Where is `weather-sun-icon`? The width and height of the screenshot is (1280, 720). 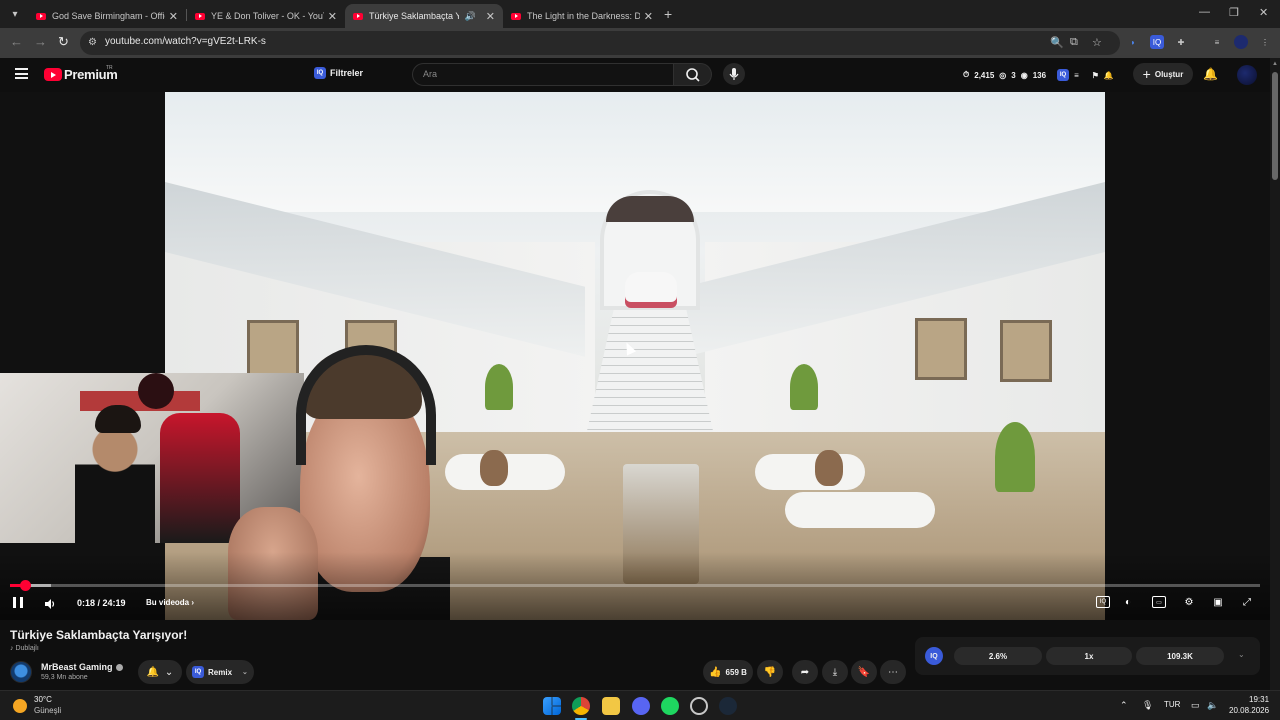
weather-sun-icon is located at coordinates (20, 706).